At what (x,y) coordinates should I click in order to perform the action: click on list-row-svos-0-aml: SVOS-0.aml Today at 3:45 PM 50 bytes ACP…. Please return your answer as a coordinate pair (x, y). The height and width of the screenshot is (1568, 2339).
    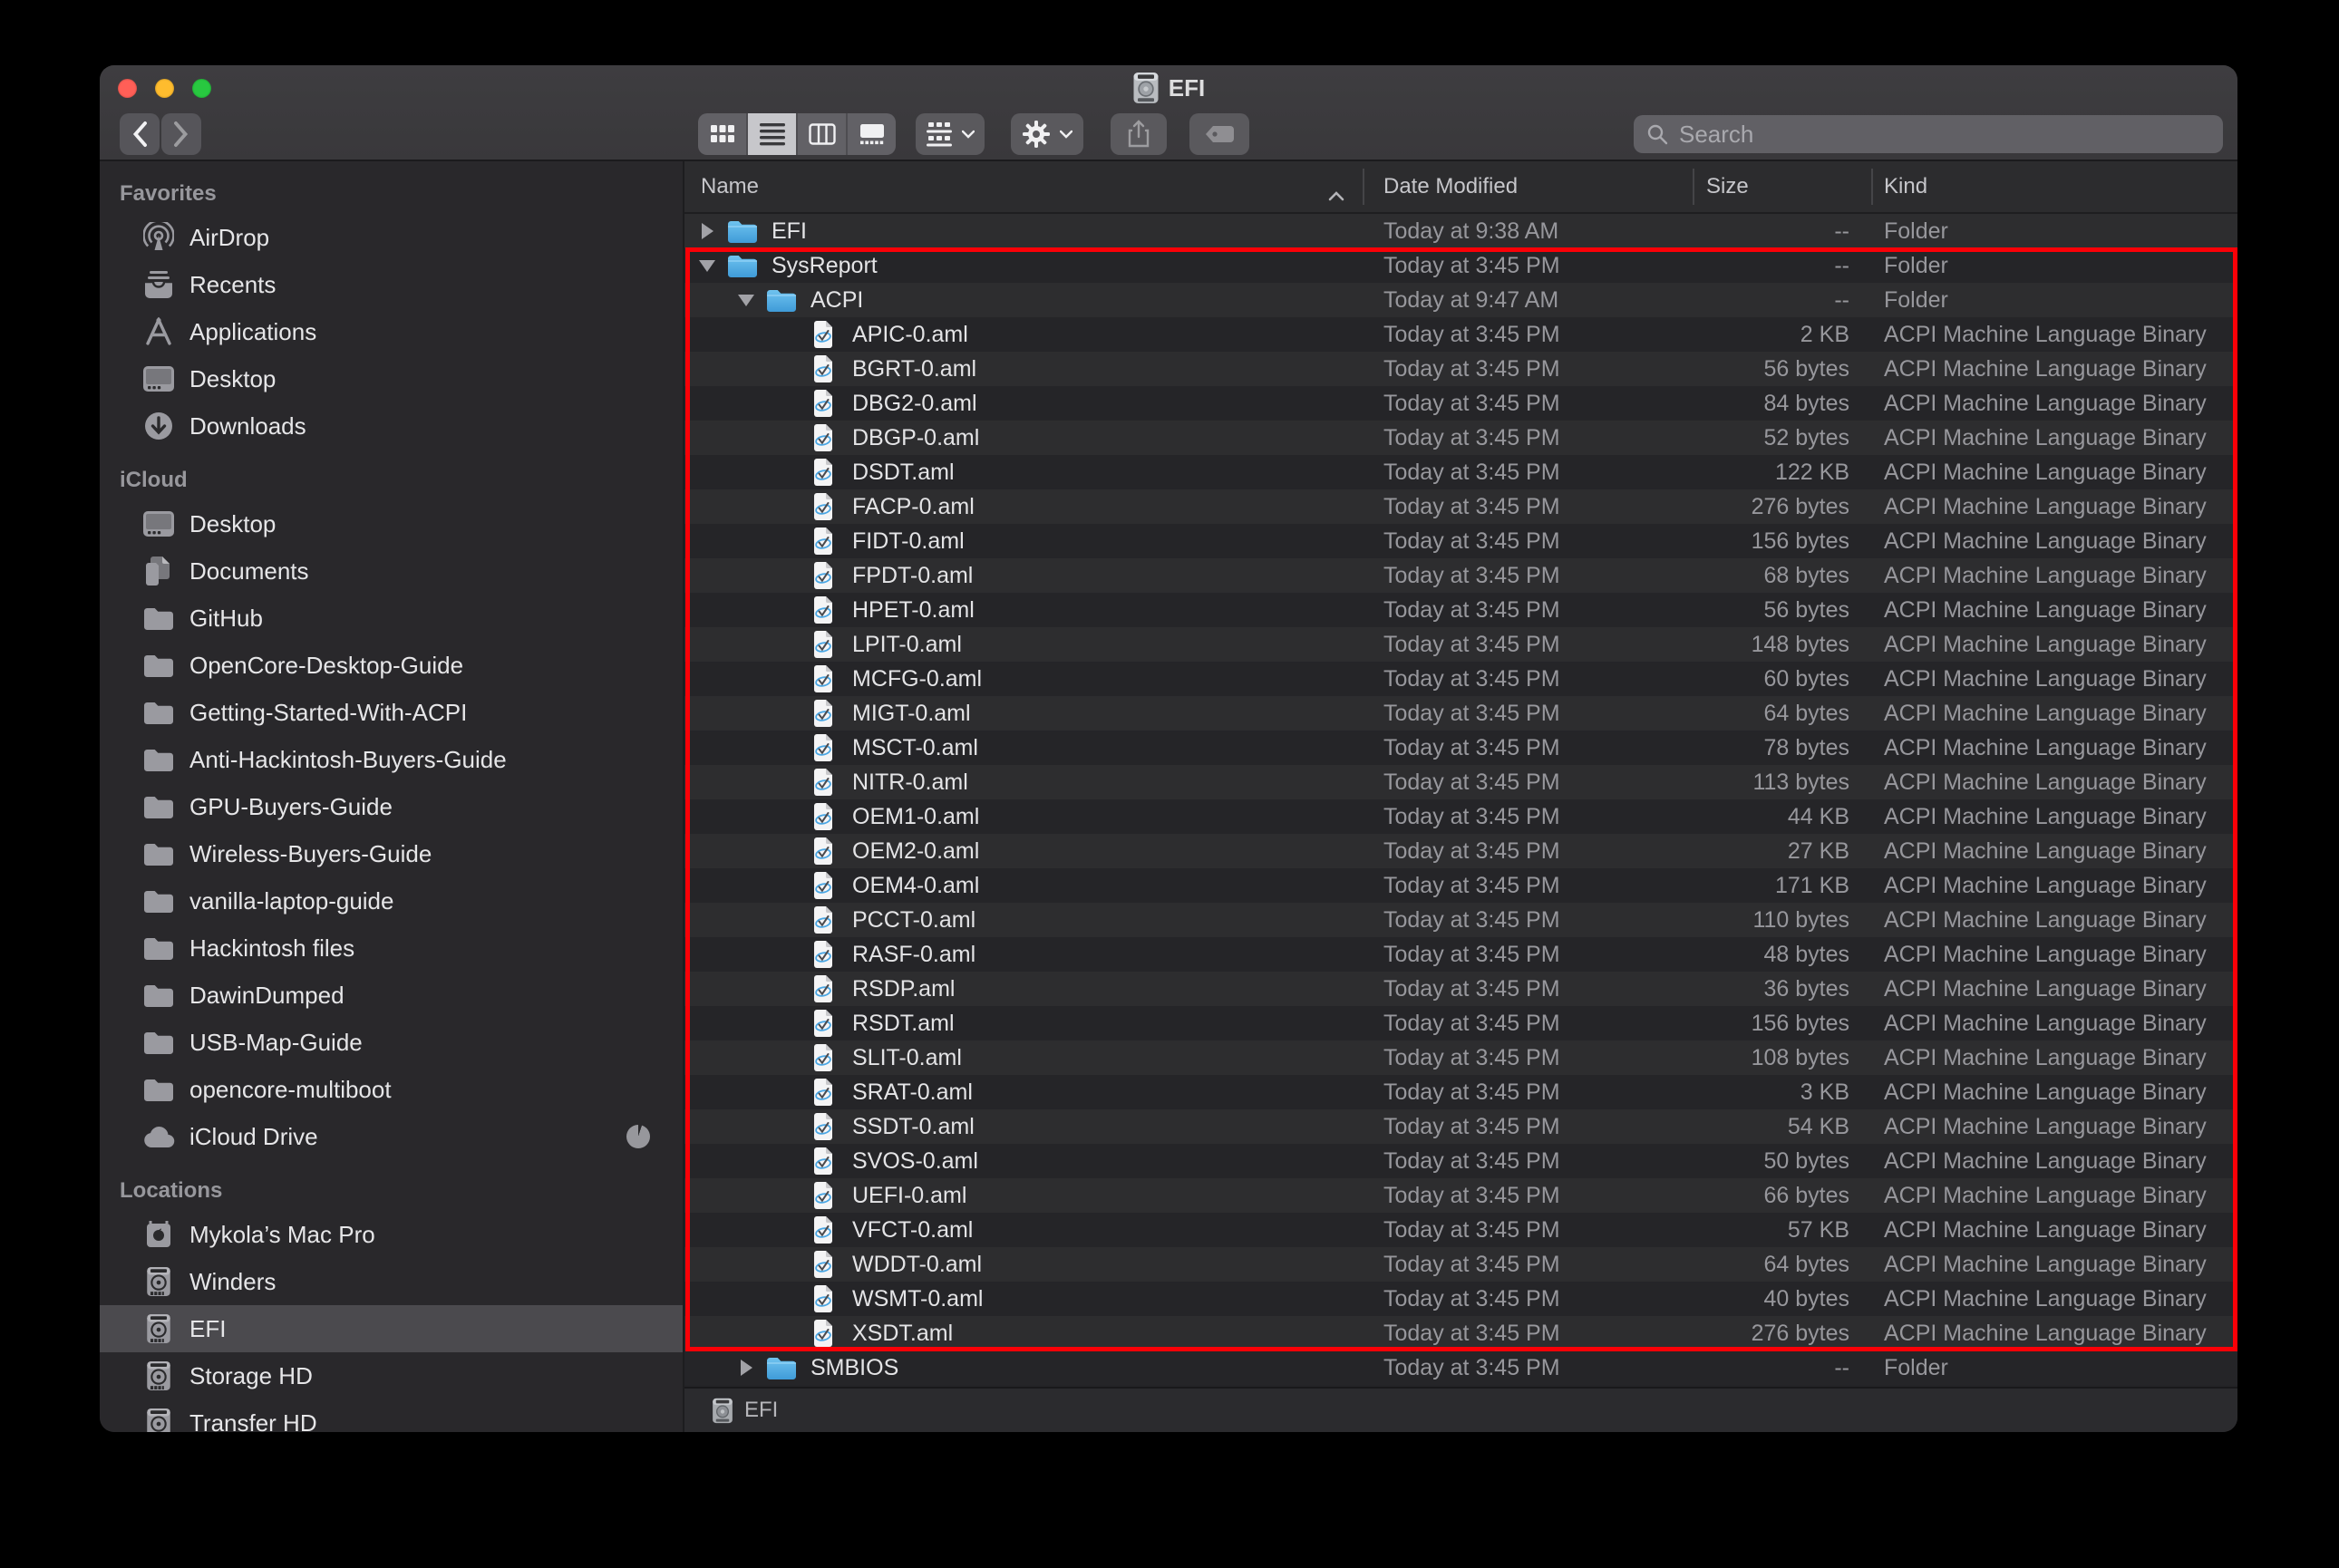
    Looking at the image, I should click on (1460, 1161).